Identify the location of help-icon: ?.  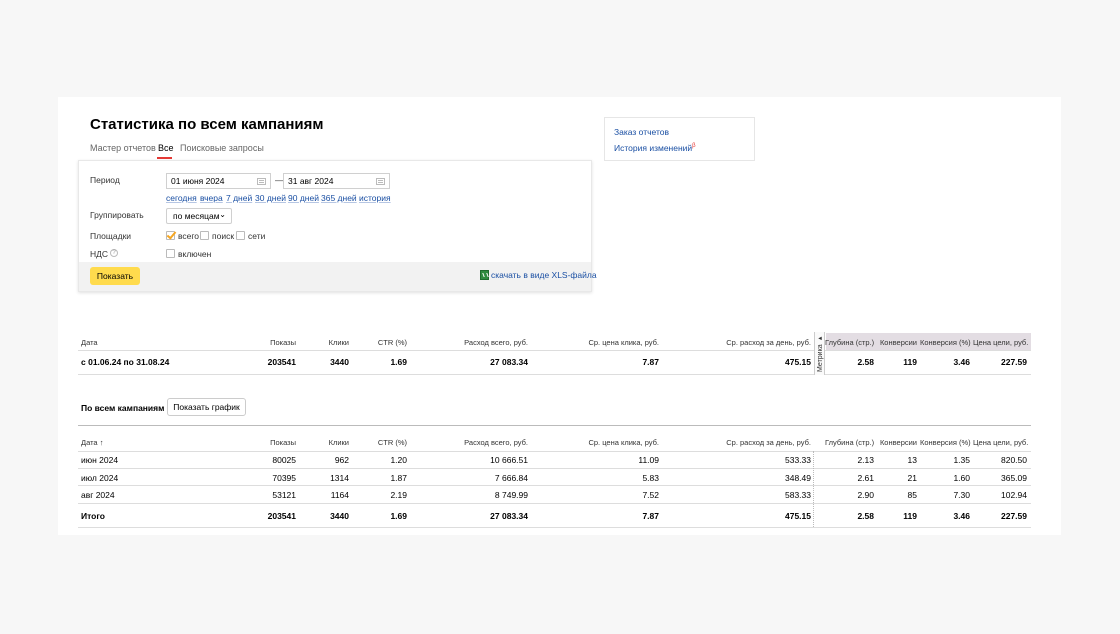
(114, 253).